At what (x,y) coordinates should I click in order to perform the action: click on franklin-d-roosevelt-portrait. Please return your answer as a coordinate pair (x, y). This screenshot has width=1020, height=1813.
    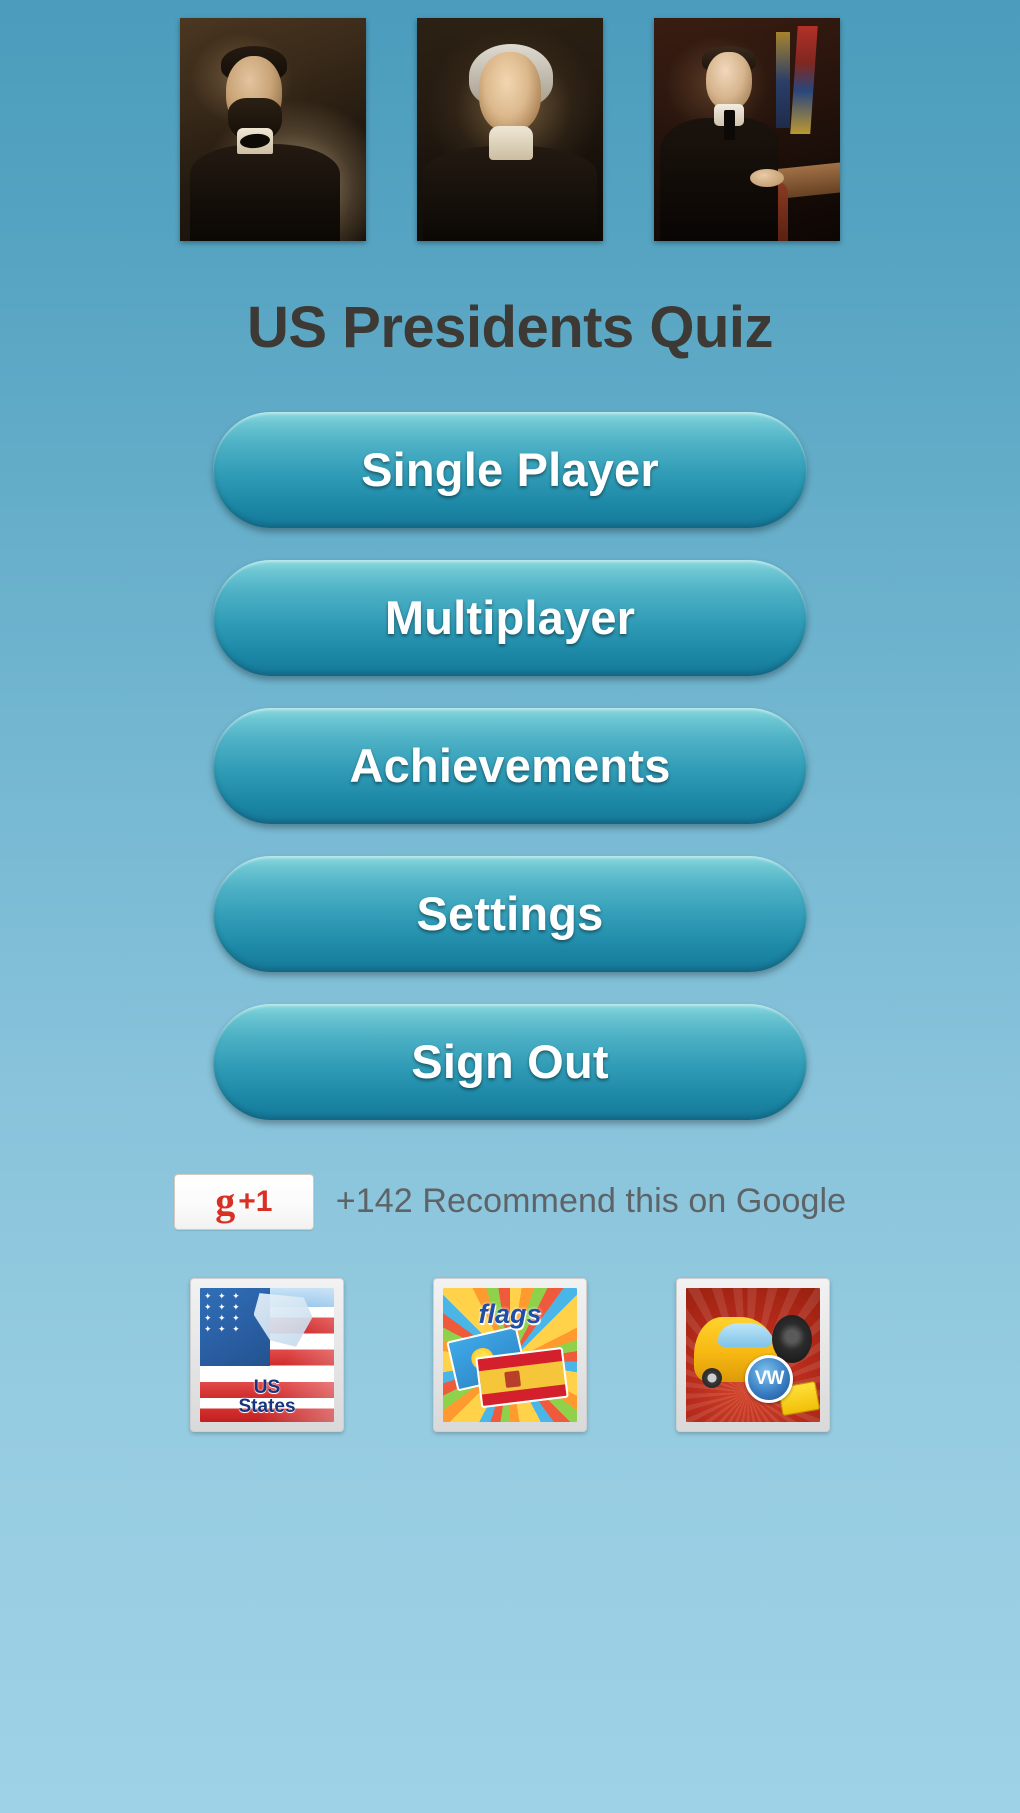
    Looking at the image, I should click on (747, 129).